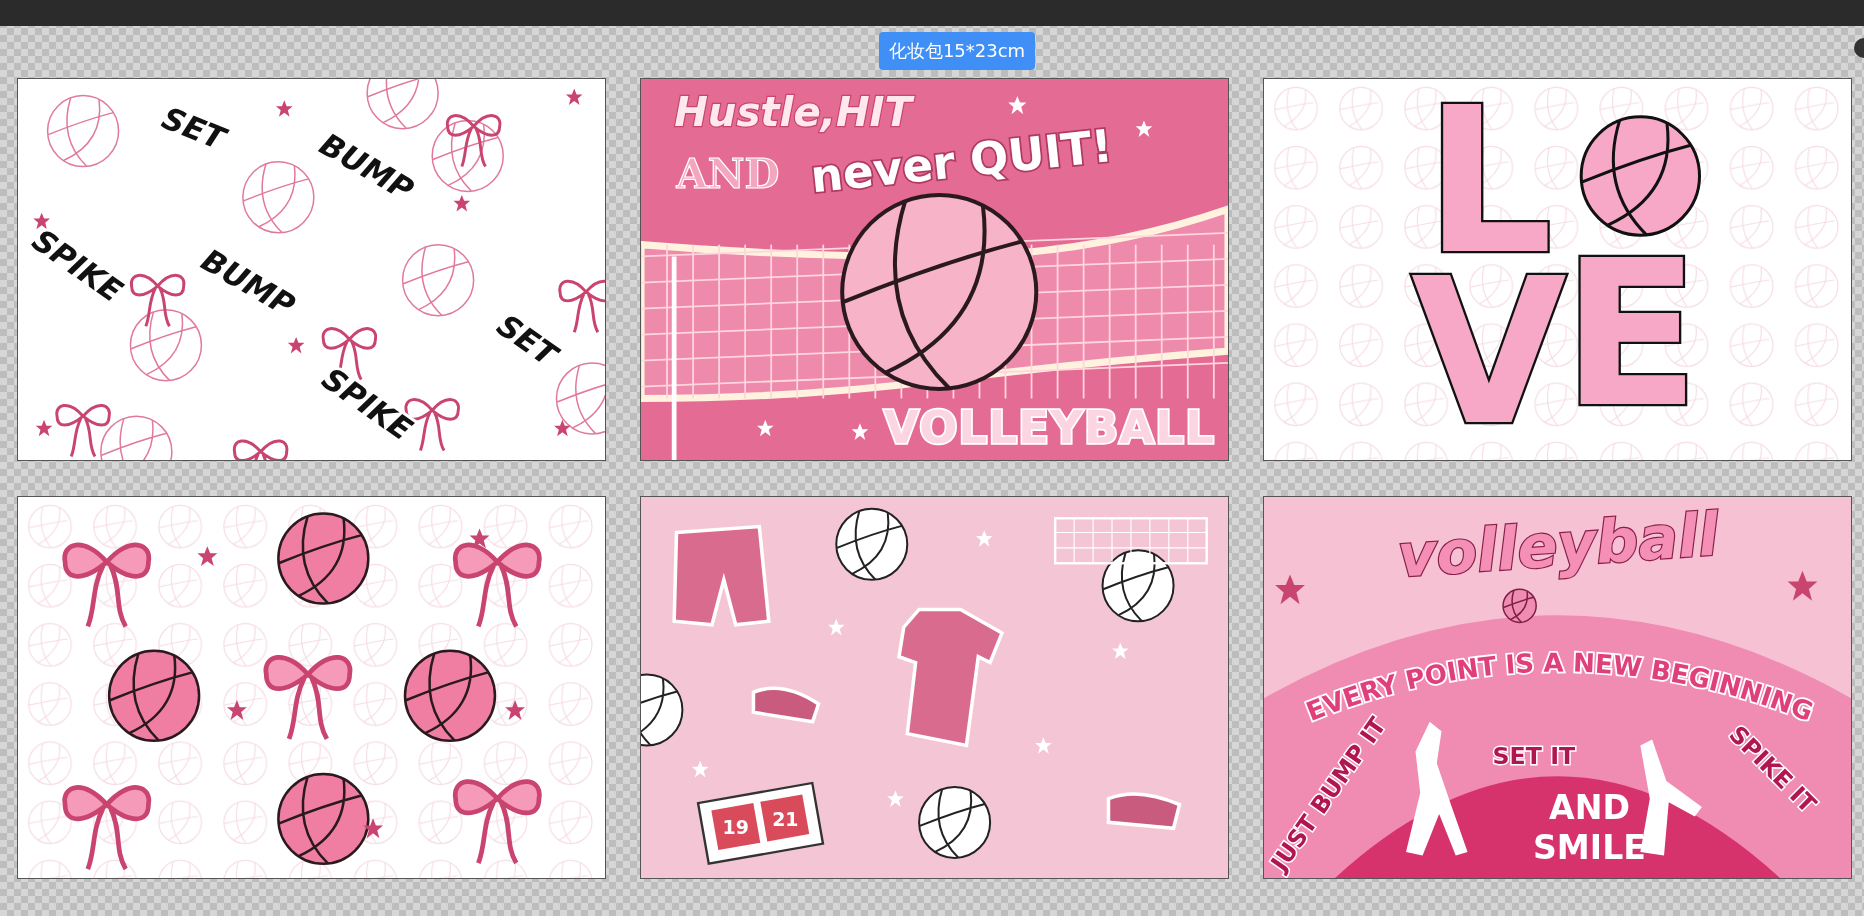 Image resolution: width=1864 pixels, height=916 pixels. What do you see at coordinates (1049, 428) in the screenshot?
I see `art-lettering: VOLLEYBALL` at bounding box center [1049, 428].